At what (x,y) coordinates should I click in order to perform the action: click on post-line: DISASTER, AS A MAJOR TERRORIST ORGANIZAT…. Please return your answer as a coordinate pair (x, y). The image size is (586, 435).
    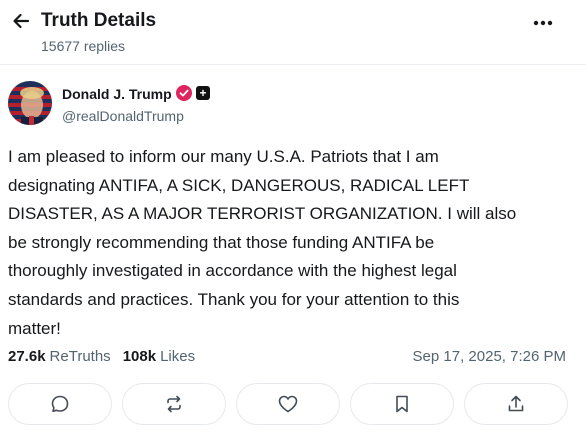
    Looking at the image, I should click on (262, 214).